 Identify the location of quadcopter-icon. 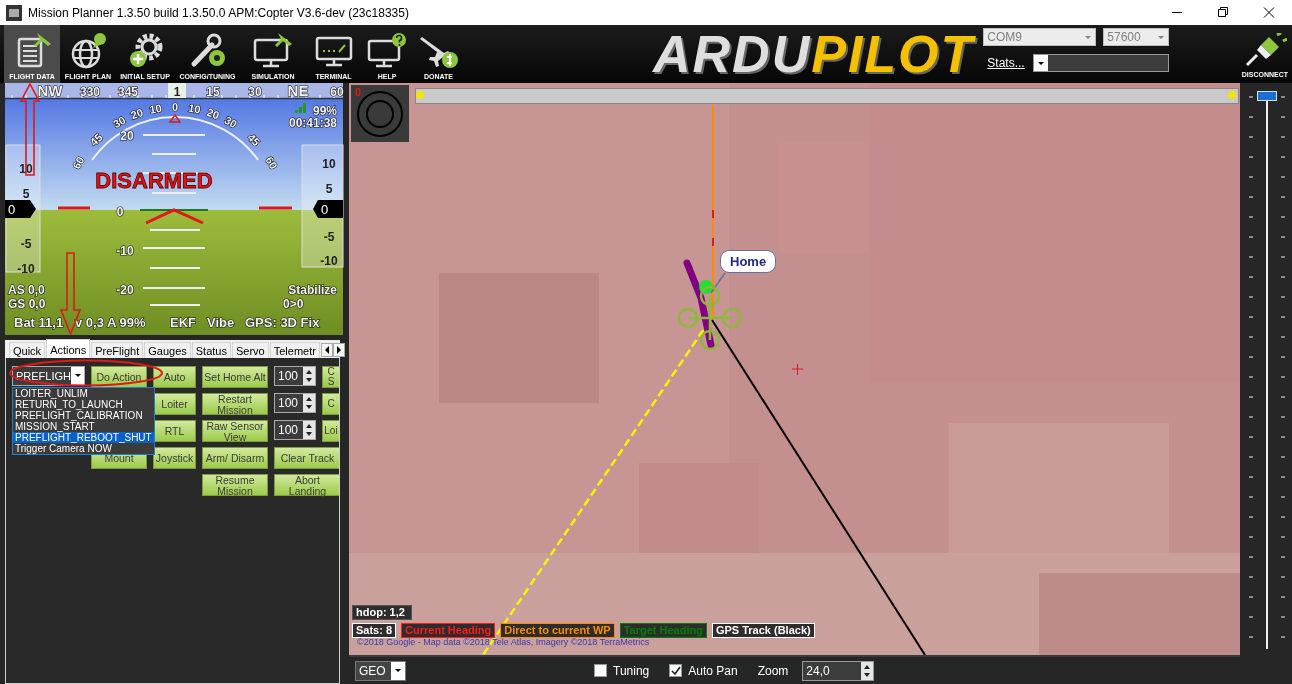
(710, 318).